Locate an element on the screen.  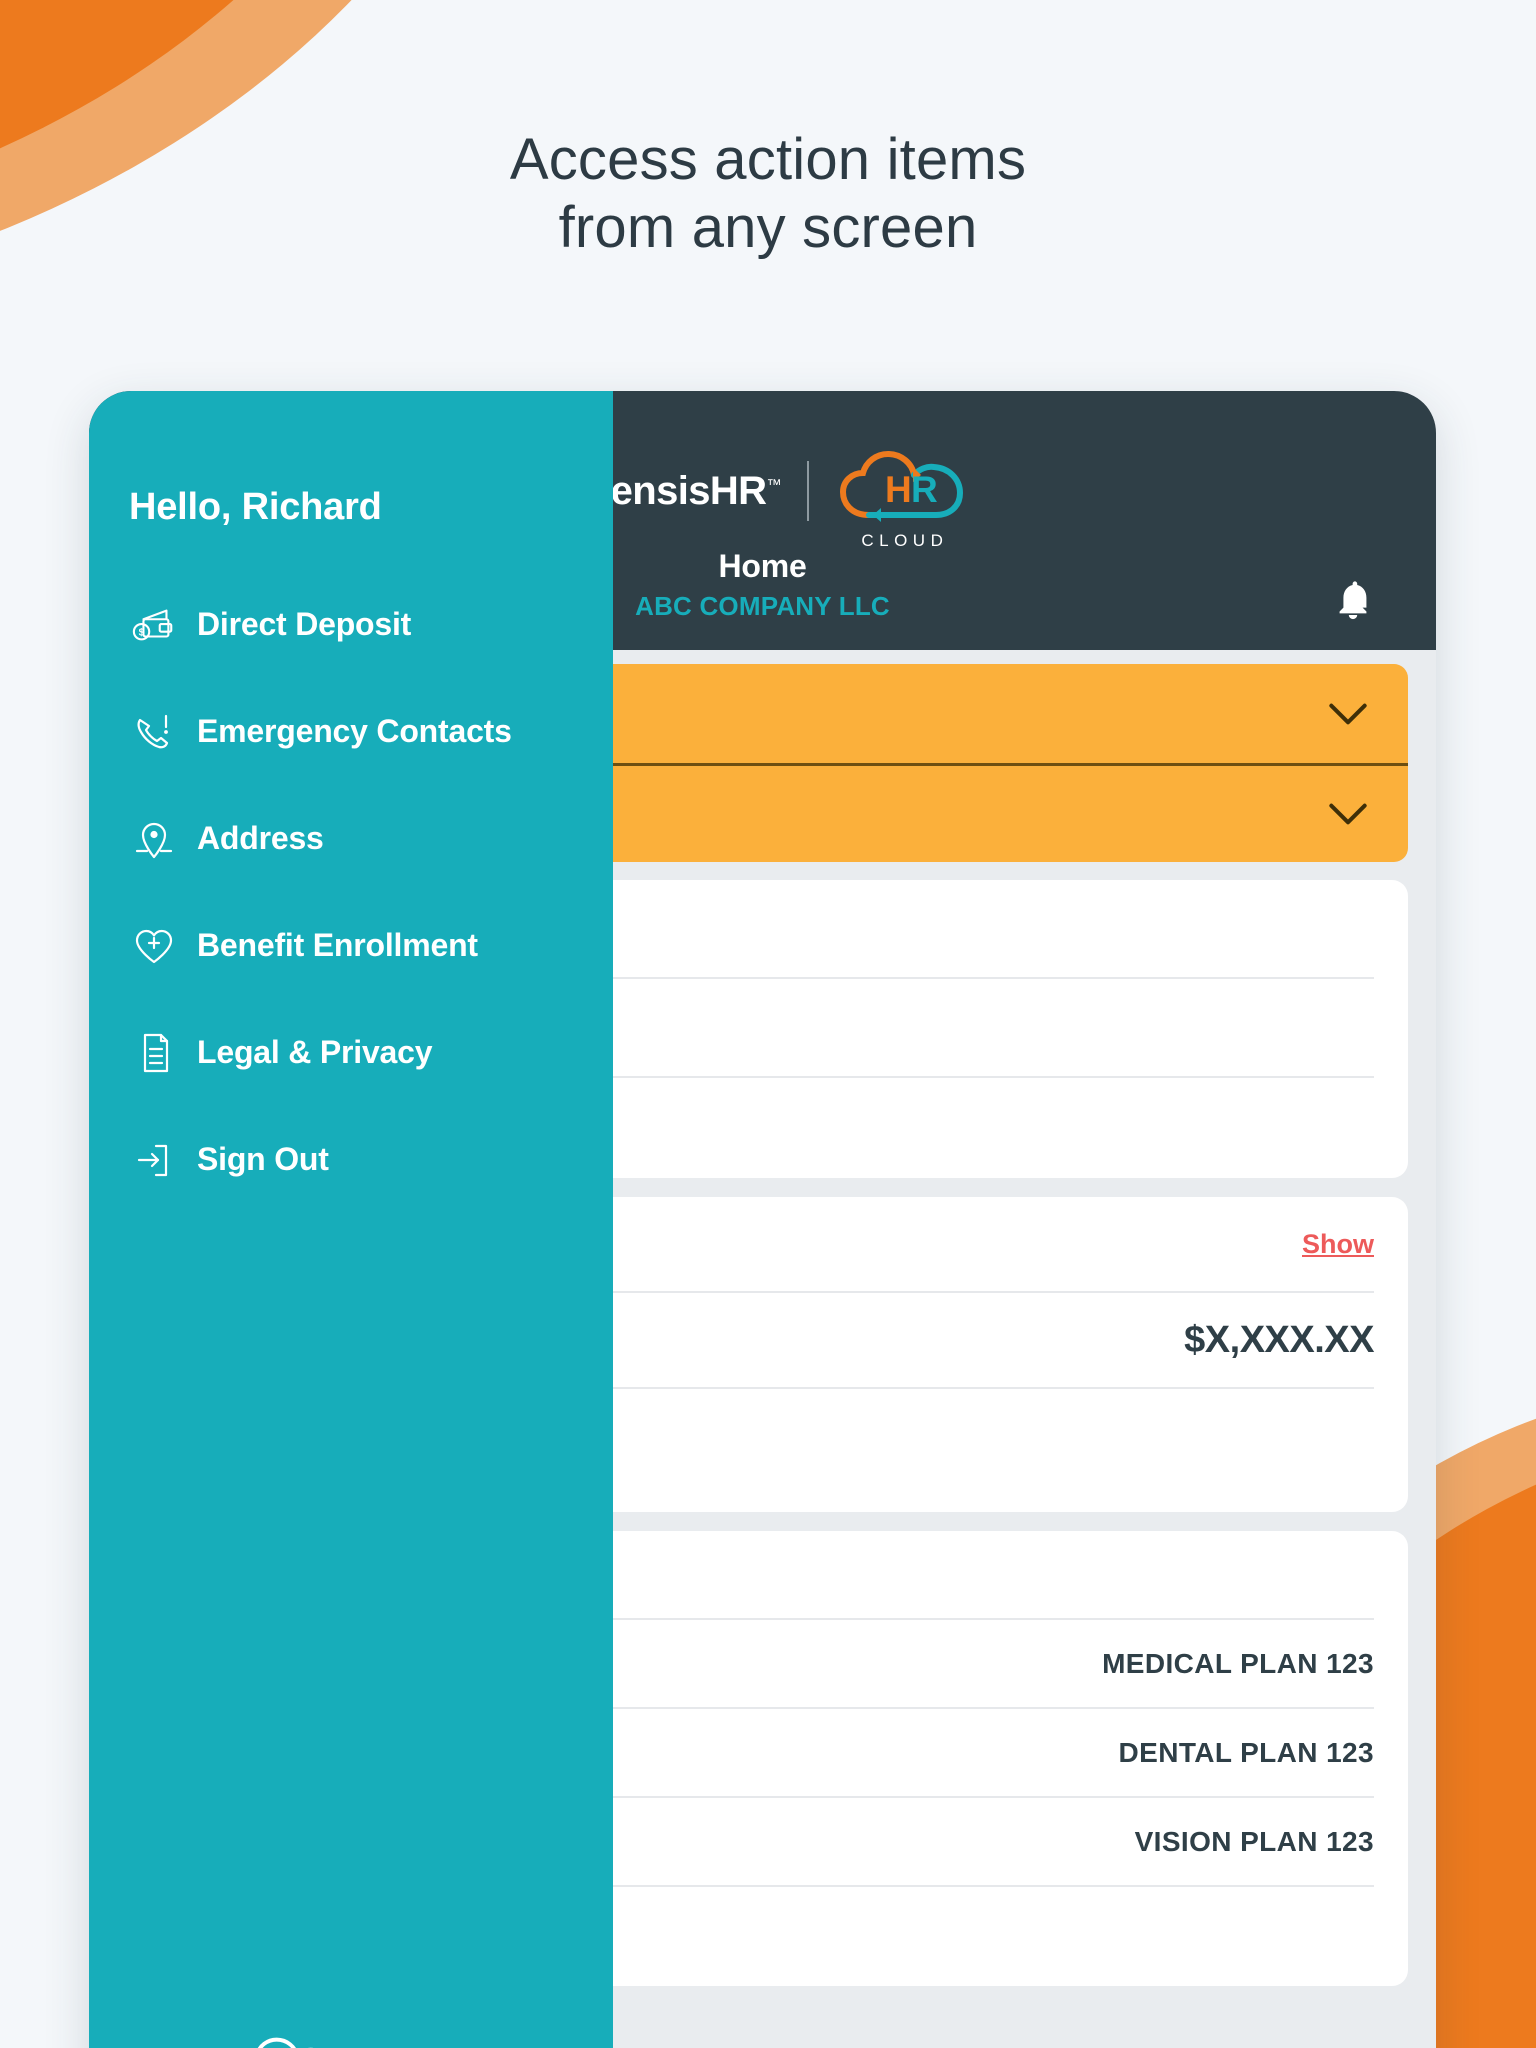
sidebar-item-label: Legal & Privacy is located at coordinates (315, 1052).